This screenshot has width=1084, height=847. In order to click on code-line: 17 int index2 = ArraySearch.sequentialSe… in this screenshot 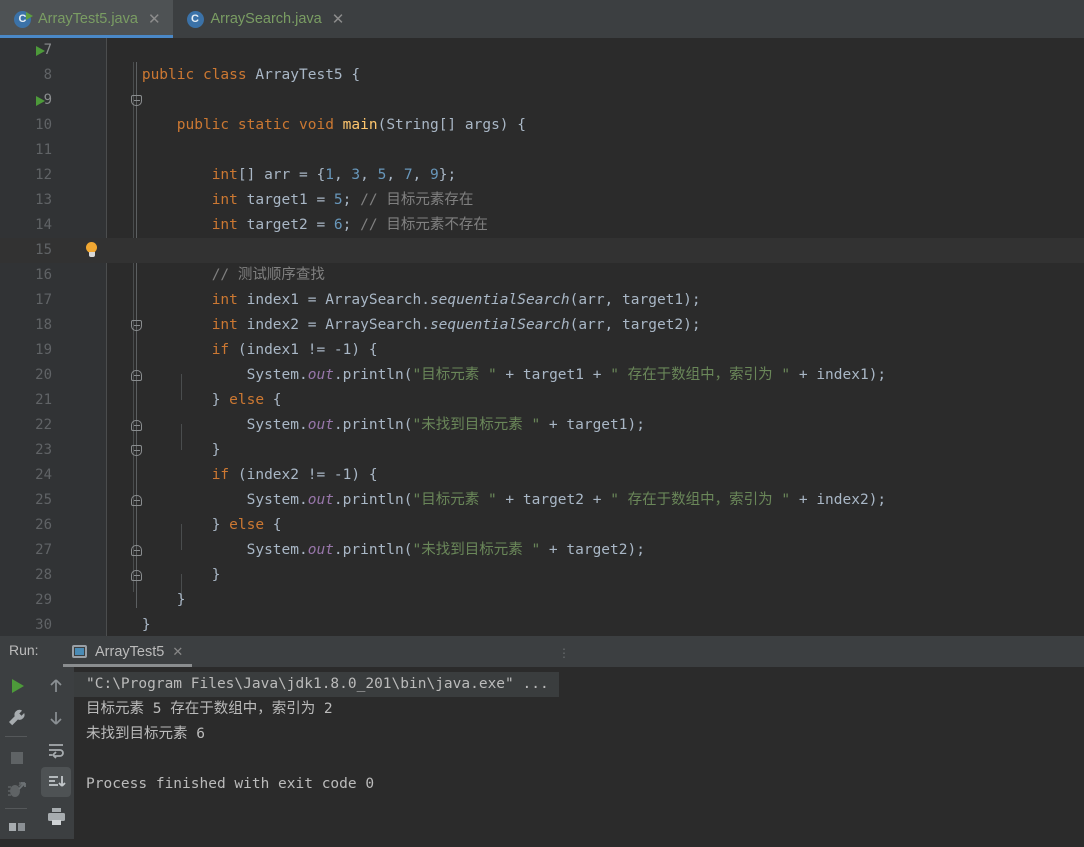, I will do `click(542, 310)`.